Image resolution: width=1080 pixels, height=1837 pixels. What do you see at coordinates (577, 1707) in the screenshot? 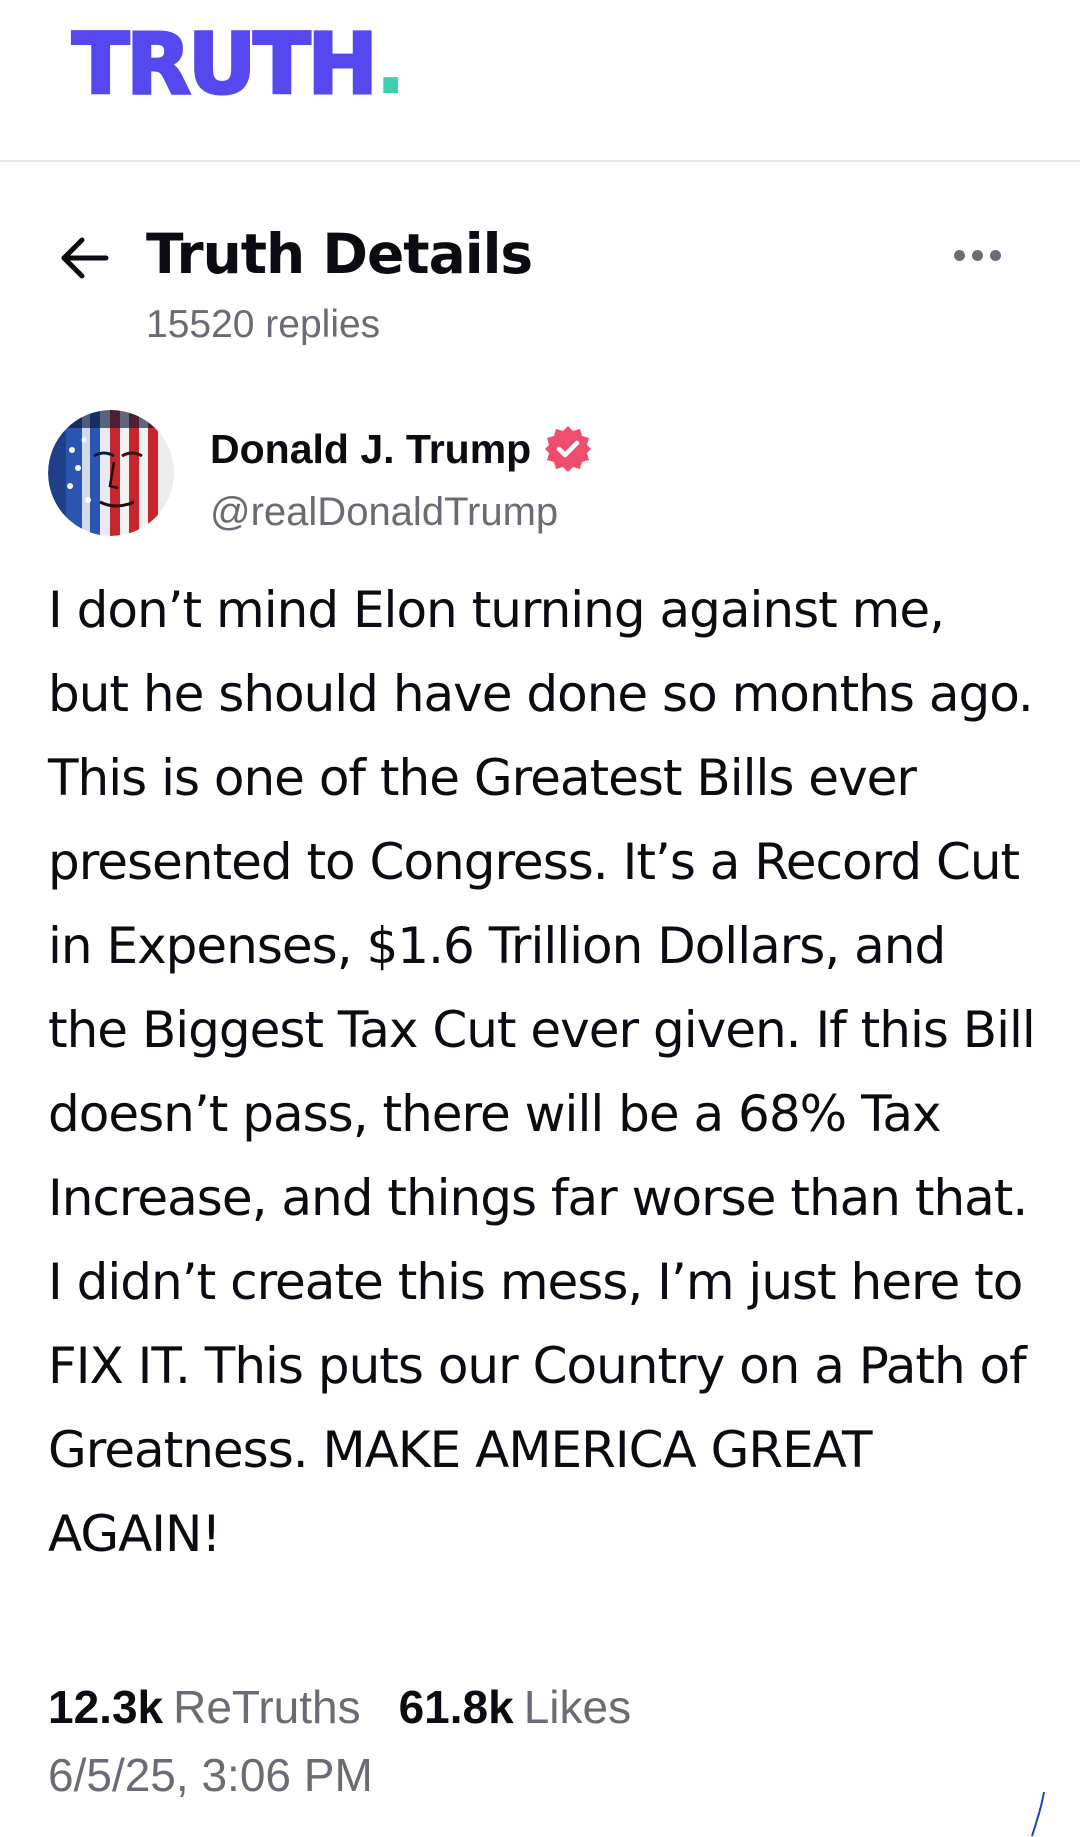
I see `likes-label: Likes` at bounding box center [577, 1707].